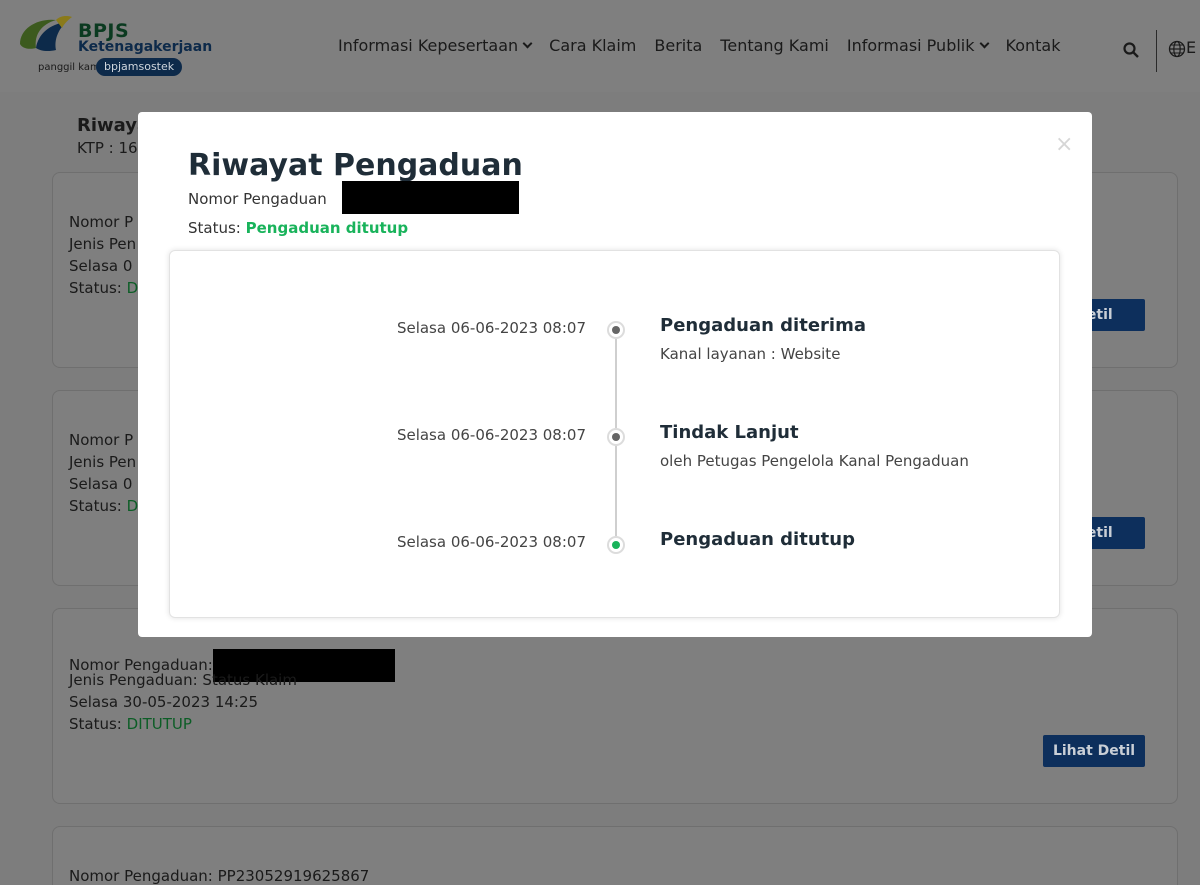 This screenshot has height=885, width=1200. I want to click on brand-subname: Ketenagakerjaan, so click(145, 47).